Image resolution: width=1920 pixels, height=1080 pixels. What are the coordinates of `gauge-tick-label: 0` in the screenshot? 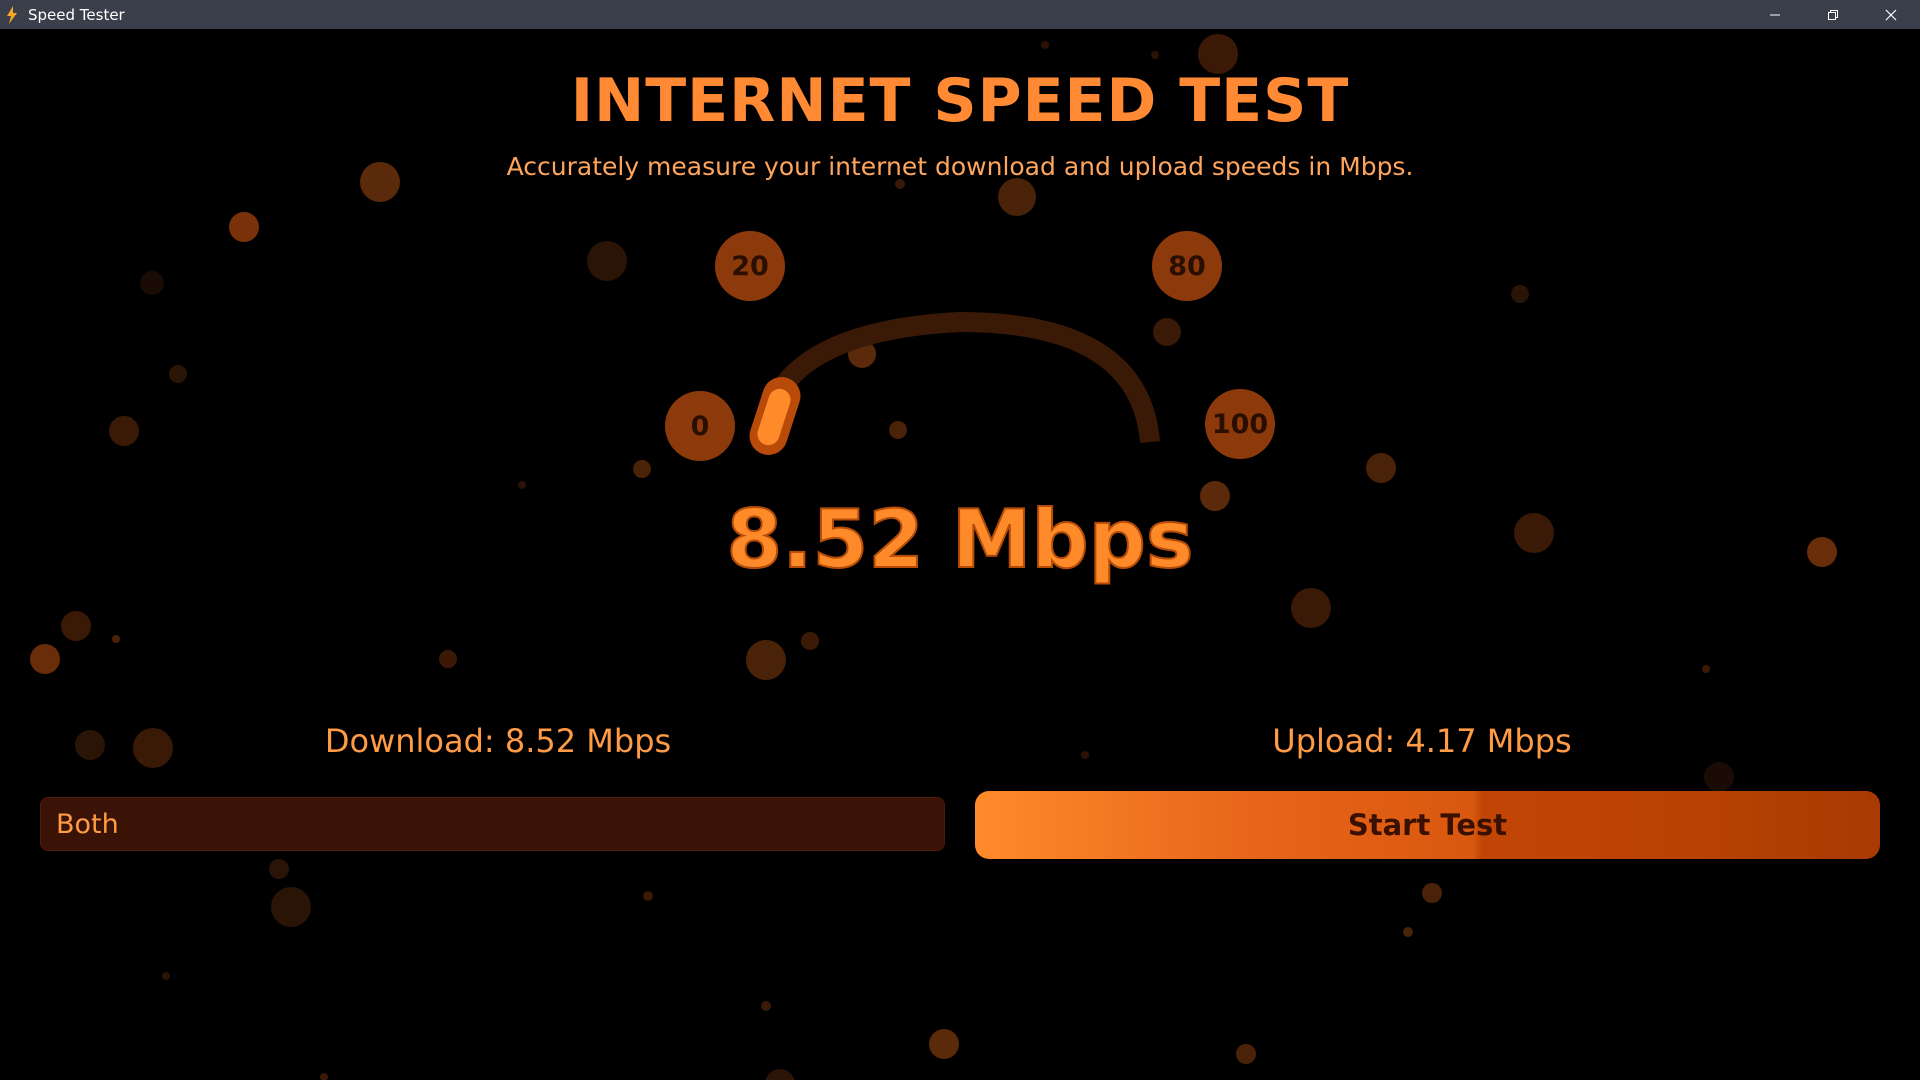 It's located at (700, 426).